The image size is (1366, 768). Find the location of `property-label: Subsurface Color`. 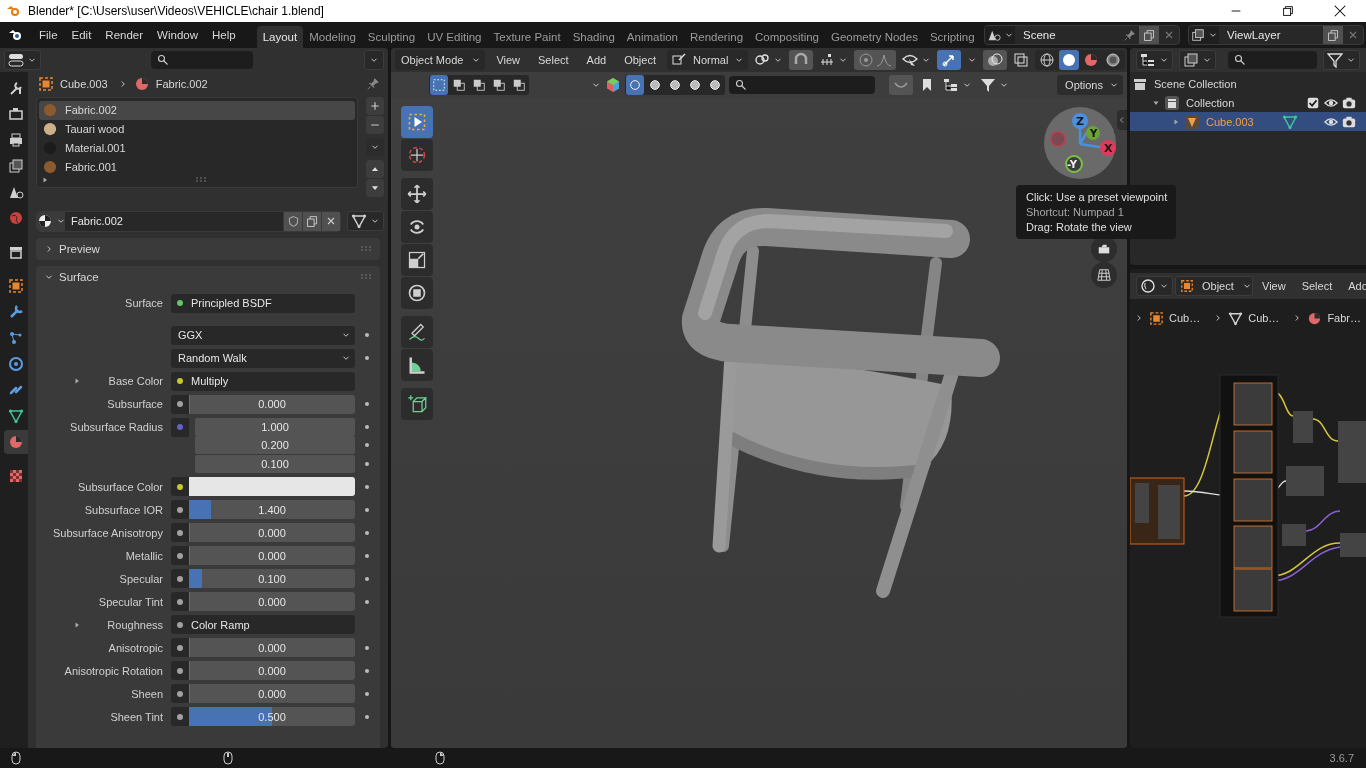

property-label: Subsurface Color is located at coordinates (120, 486).